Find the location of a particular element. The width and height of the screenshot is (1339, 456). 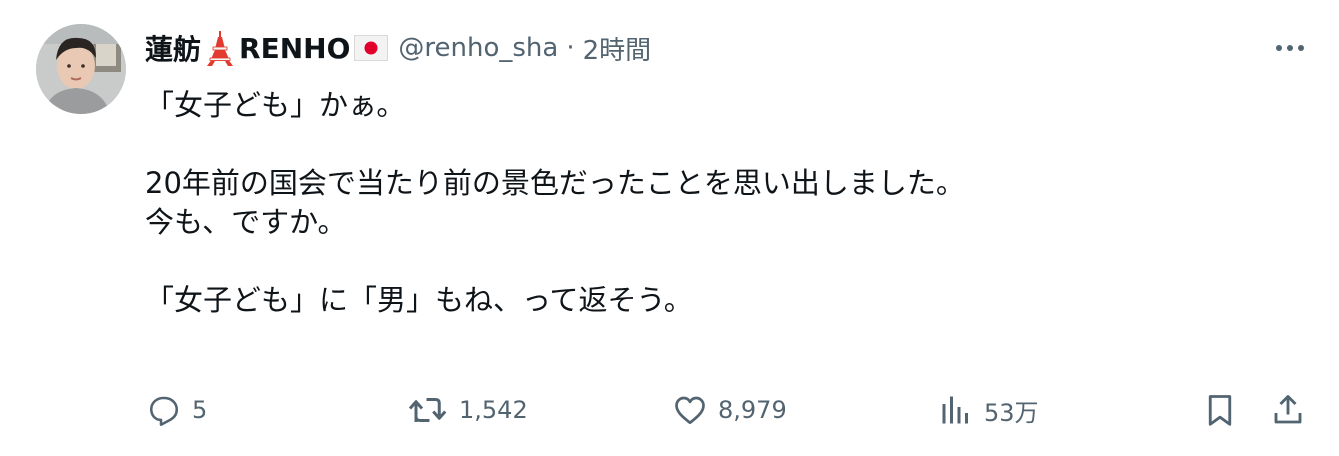

retweet-icon is located at coordinates (427, 410).